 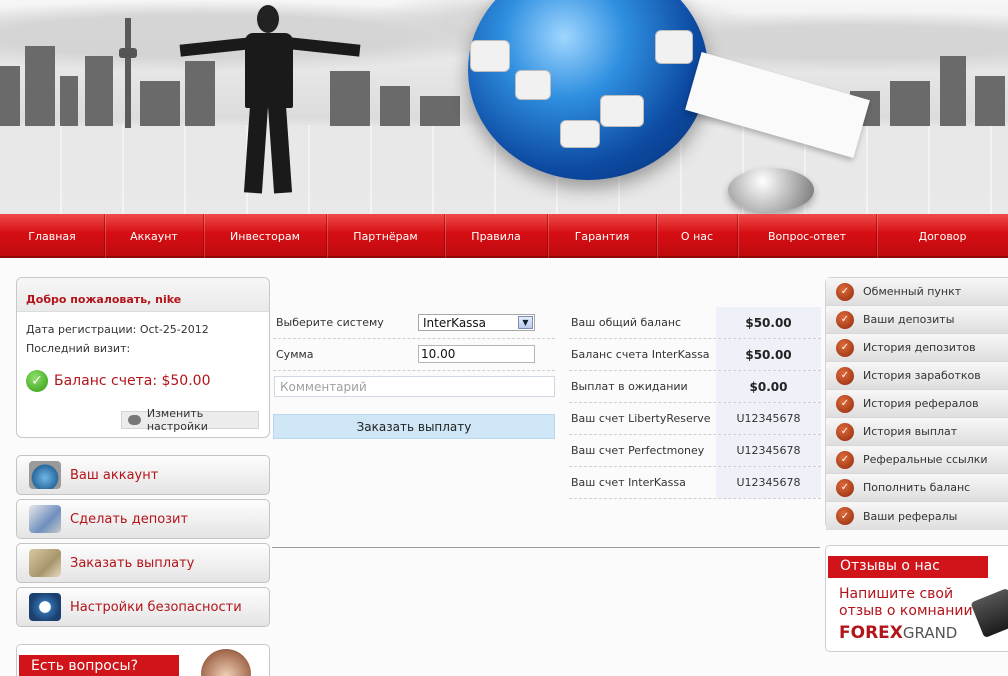 I want to click on system-select: InterKassa ▼, so click(x=476, y=322).